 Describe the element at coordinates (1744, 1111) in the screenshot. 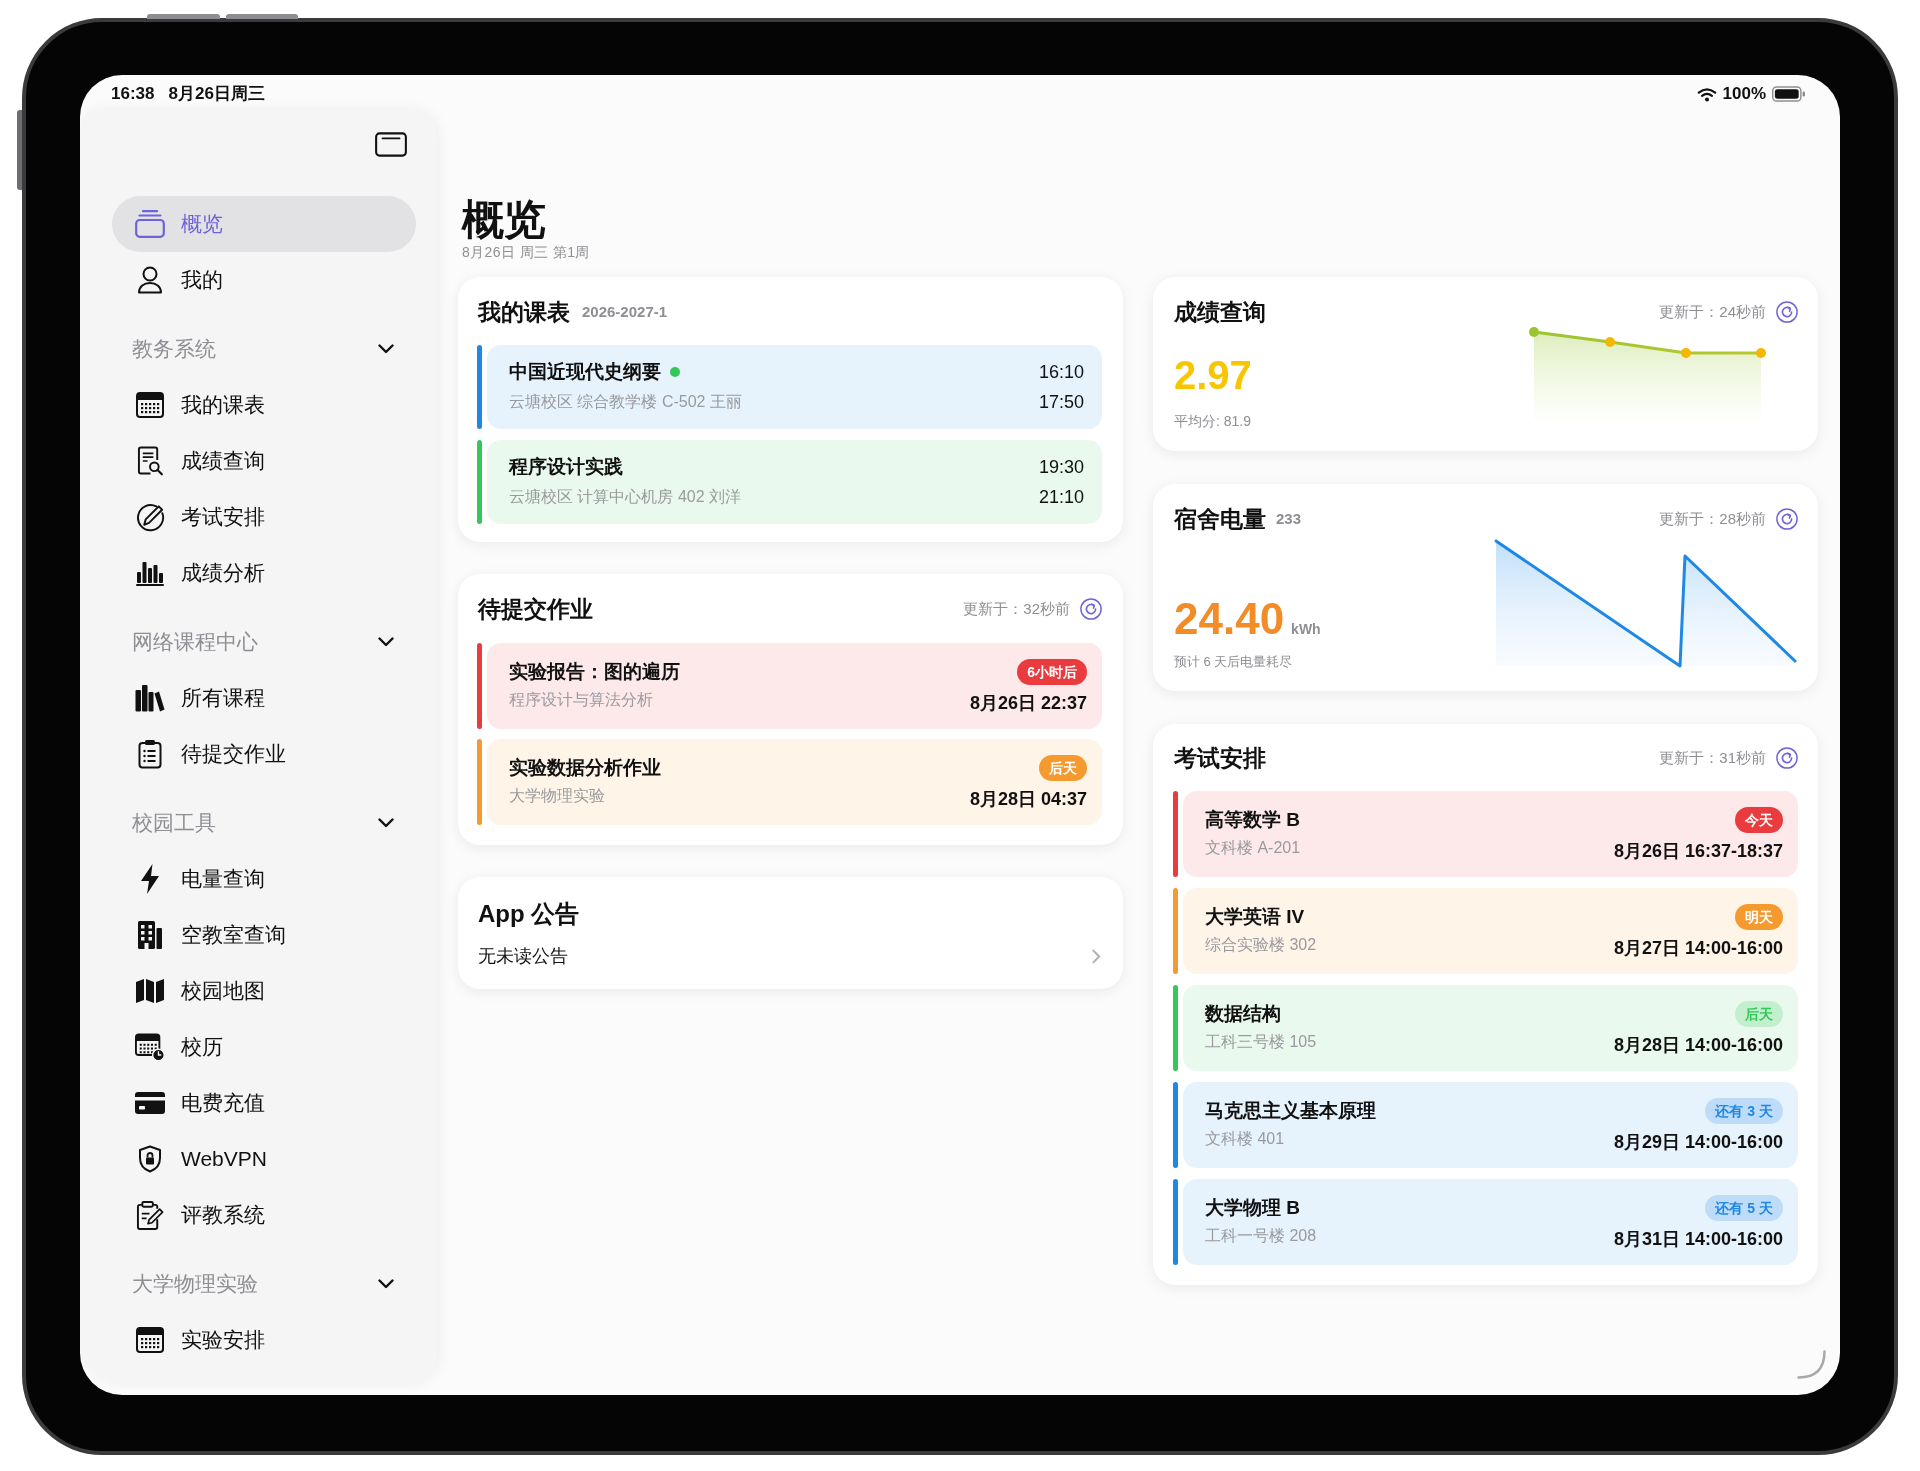

I see `countdown-badge: 还有 3 天` at that location.